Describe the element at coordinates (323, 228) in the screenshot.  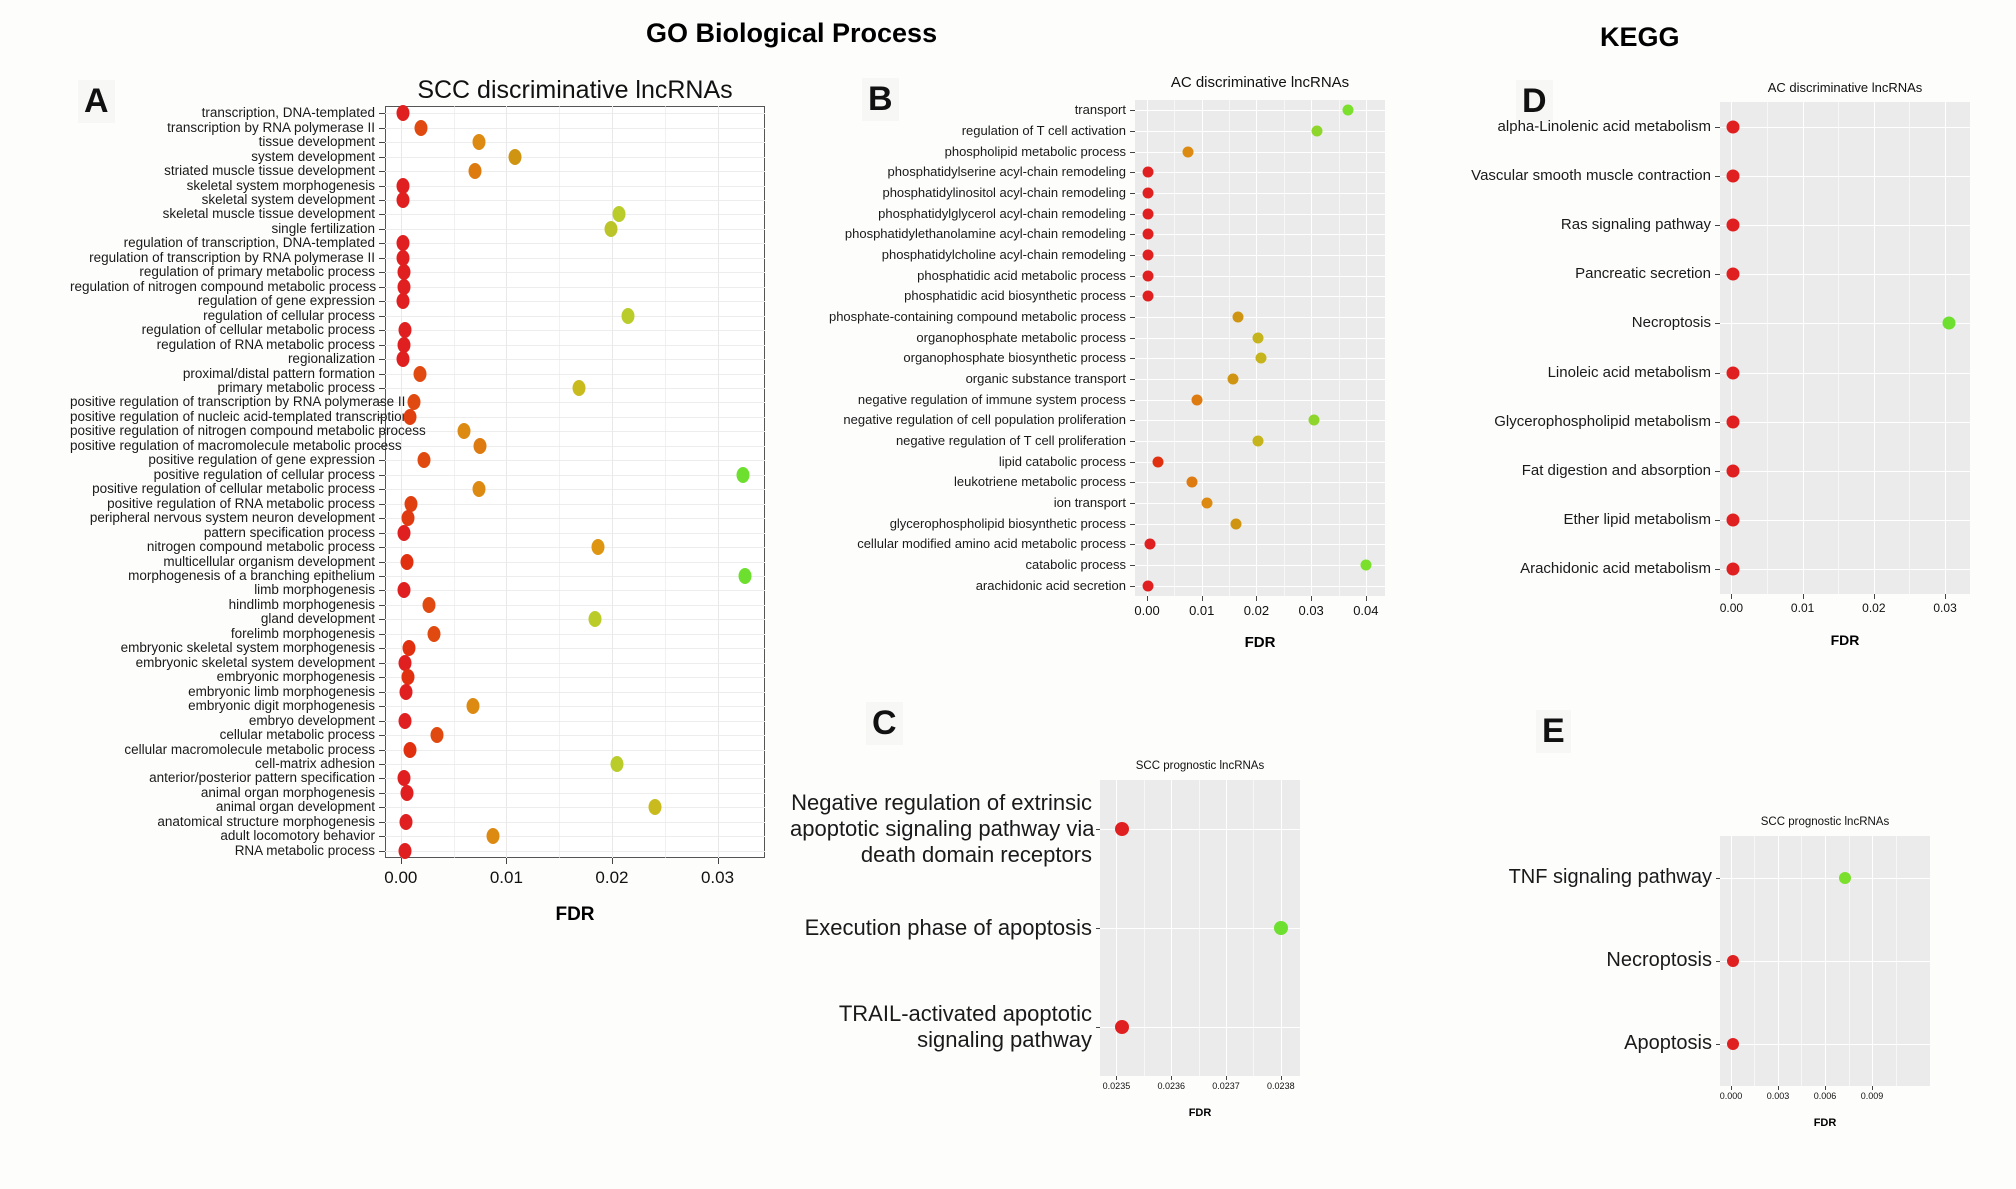
I see `y-axis-tick-label: single fertilization` at that location.